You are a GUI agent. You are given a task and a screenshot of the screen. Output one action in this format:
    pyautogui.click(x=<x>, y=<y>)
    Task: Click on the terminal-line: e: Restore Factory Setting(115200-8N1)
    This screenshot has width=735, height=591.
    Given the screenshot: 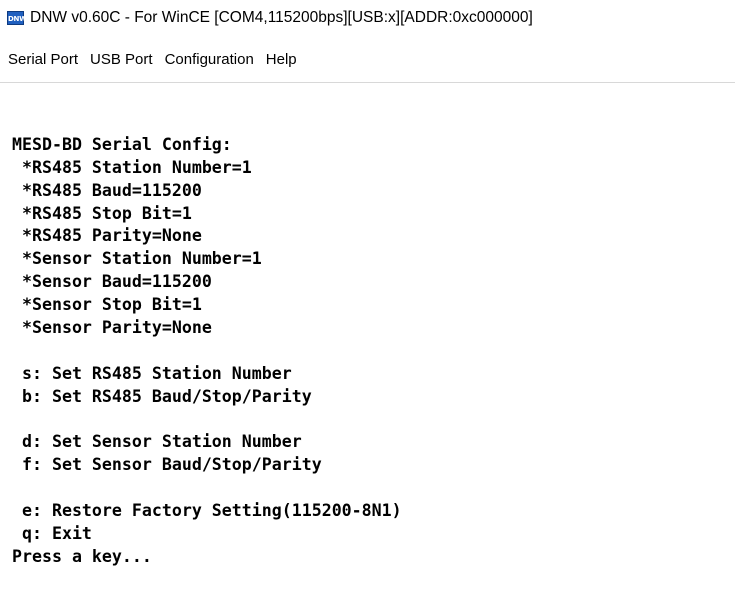 What is the action you would take?
    pyautogui.click(x=207, y=511)
    